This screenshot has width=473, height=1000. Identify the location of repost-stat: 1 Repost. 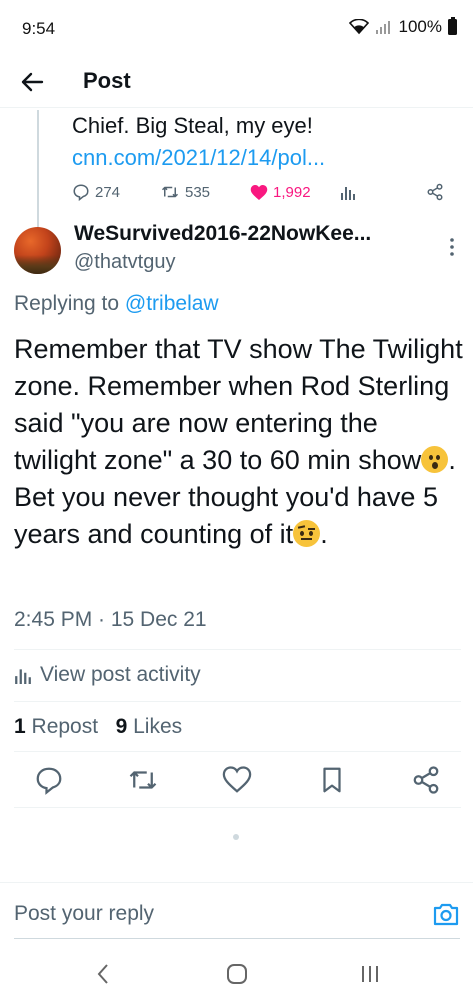
(56, 726).